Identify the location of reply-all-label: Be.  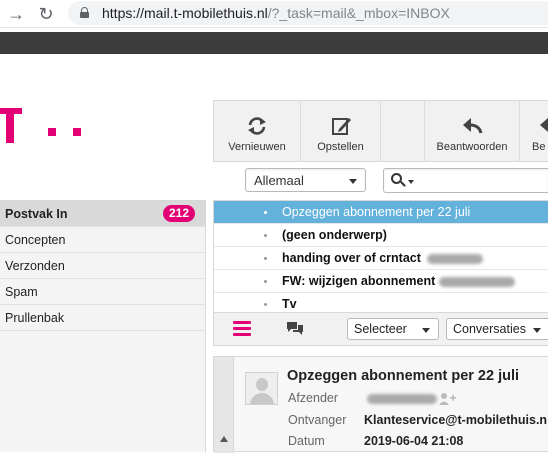
(539, 147).